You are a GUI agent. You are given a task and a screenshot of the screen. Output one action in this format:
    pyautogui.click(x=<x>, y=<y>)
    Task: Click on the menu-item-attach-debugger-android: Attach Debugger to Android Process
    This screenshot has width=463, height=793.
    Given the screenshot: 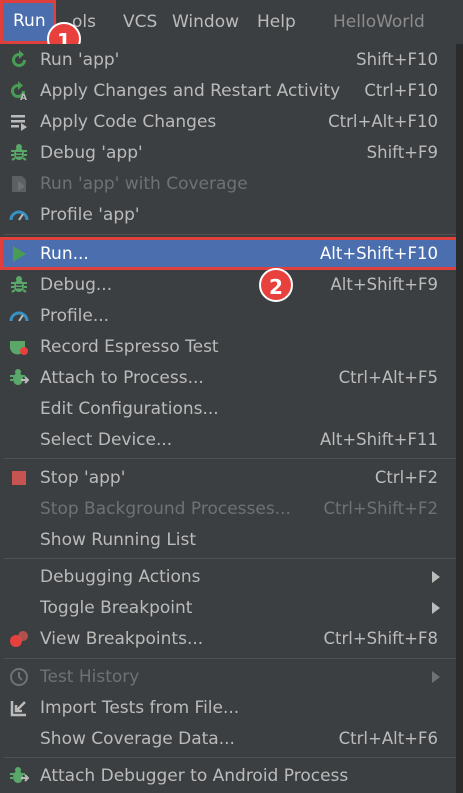 What is the action you would take?
    pyautogui.click(x=228, y=775)
    